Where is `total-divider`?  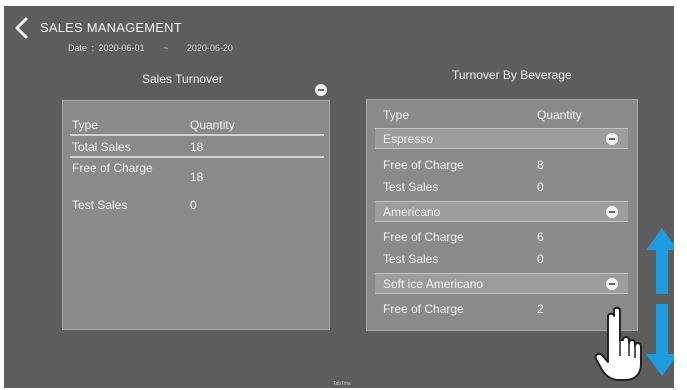
total-divider is located at coordinates (197, 157).